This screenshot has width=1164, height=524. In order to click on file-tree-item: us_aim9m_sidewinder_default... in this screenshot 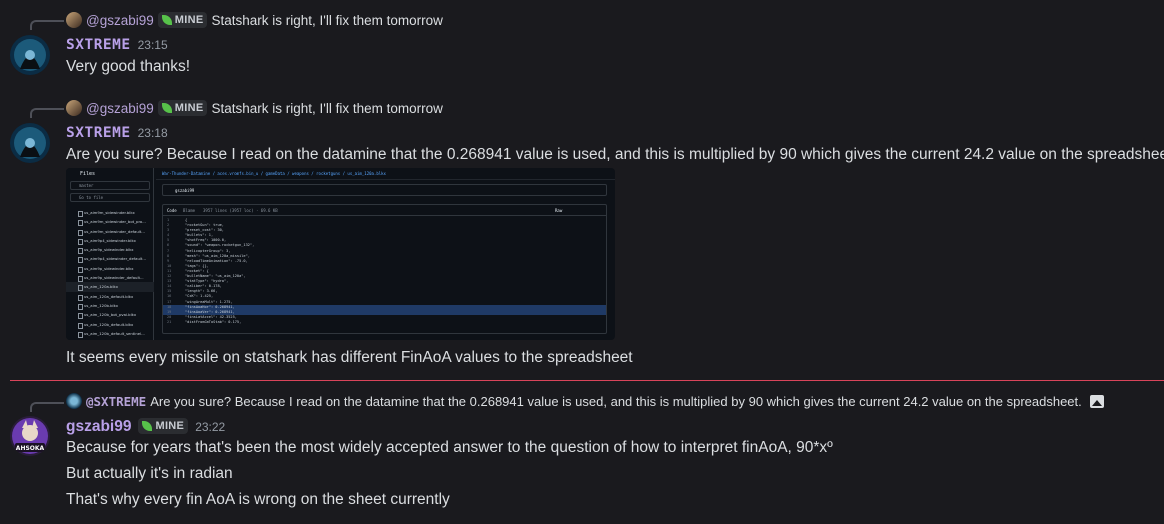, I will do `click(110, 231)`.